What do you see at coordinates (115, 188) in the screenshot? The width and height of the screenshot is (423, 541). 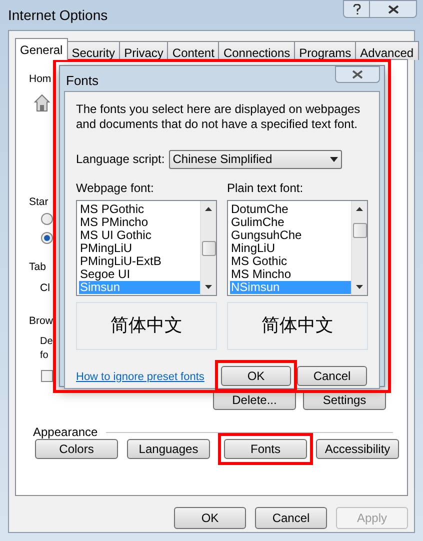 I see `list-label: Webpage font:` at bounding box center [115, 188].